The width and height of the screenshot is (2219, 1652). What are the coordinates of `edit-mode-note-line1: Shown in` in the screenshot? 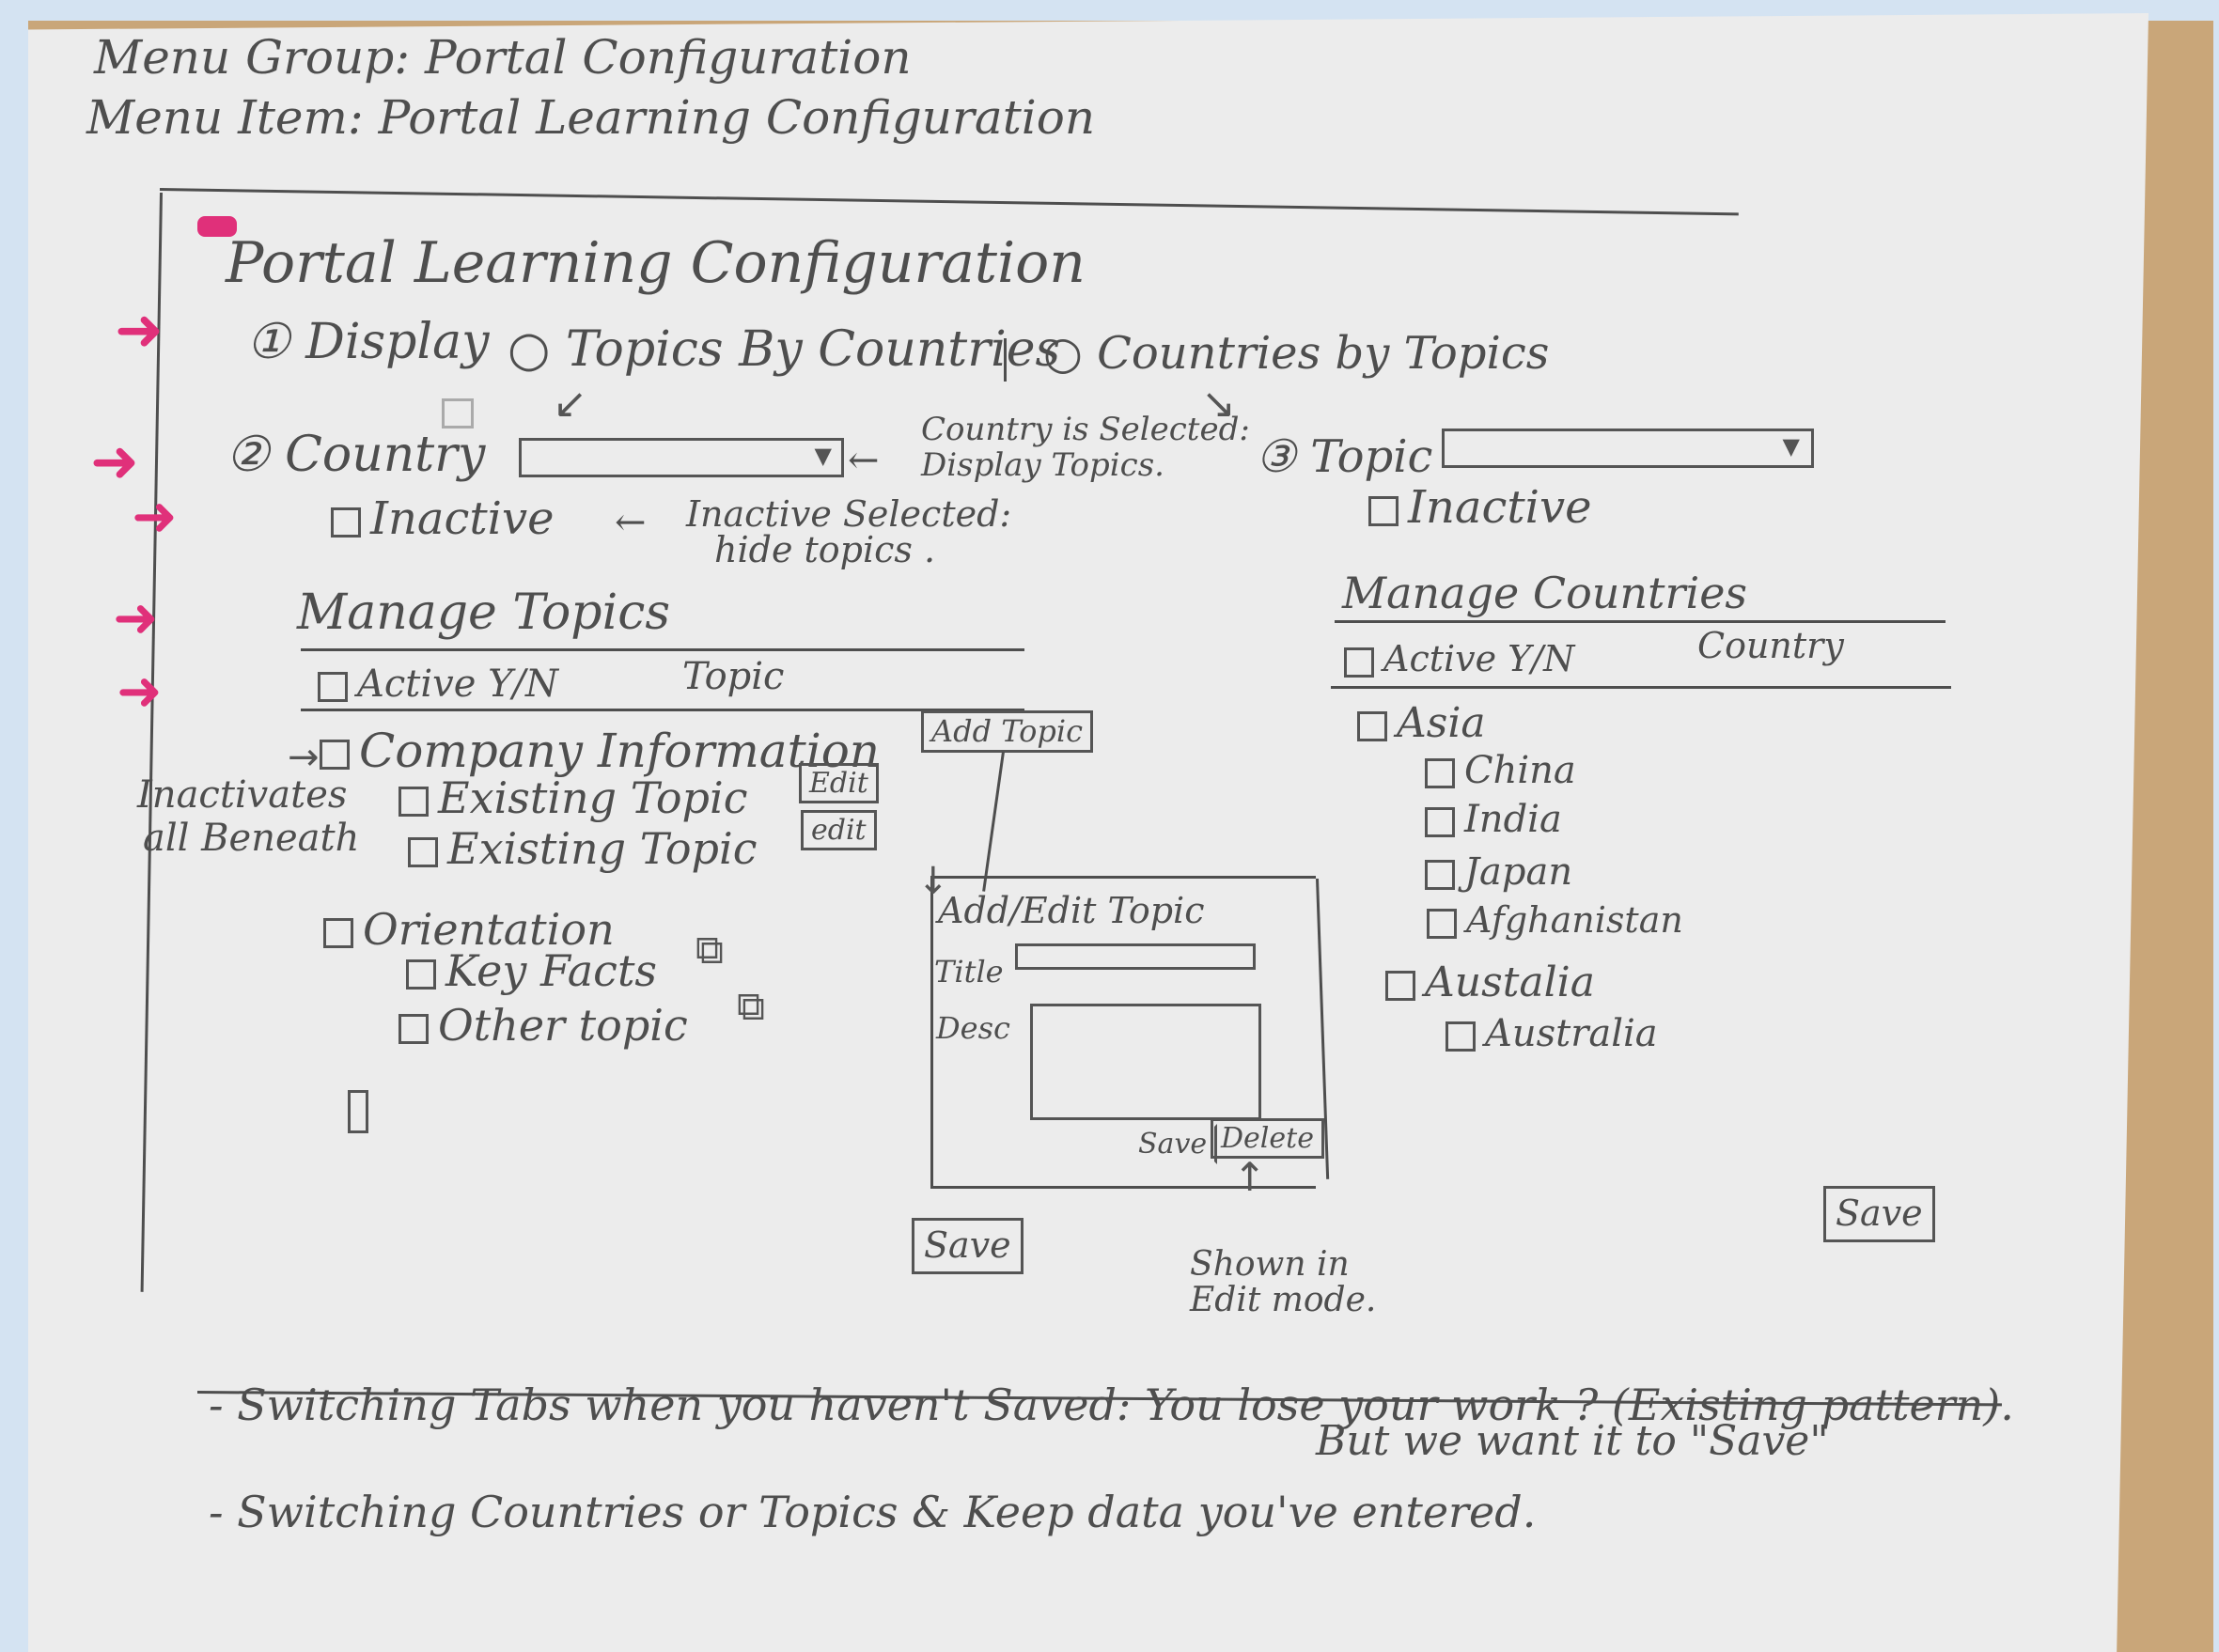 It's located at (1270, 1264).